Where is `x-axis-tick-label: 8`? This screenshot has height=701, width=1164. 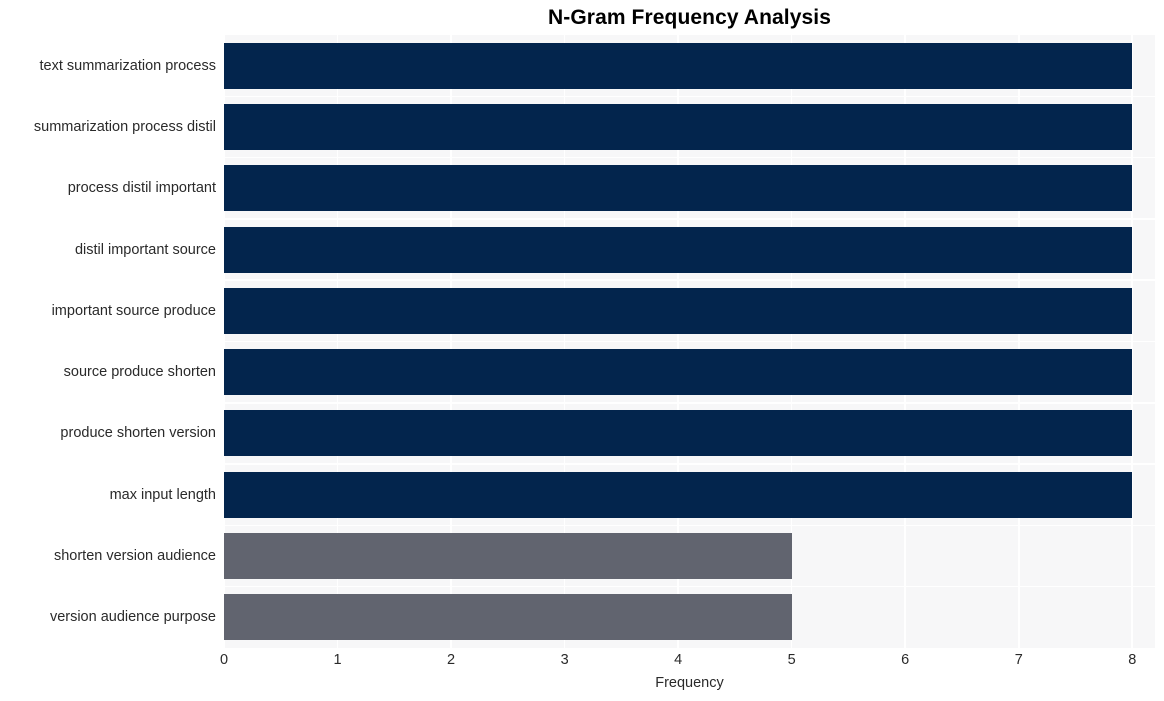 x-axis-tick-label: 8 is located at coordinates (1132, 660).